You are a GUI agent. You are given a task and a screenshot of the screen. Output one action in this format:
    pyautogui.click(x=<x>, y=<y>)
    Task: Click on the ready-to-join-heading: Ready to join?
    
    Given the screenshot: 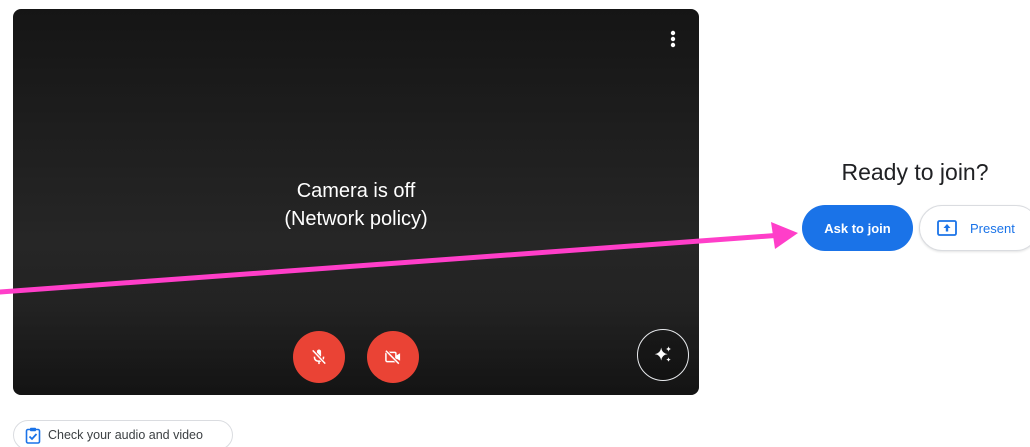 What is the action you would take?
    pyautogui.click(x=915, y=172)
    